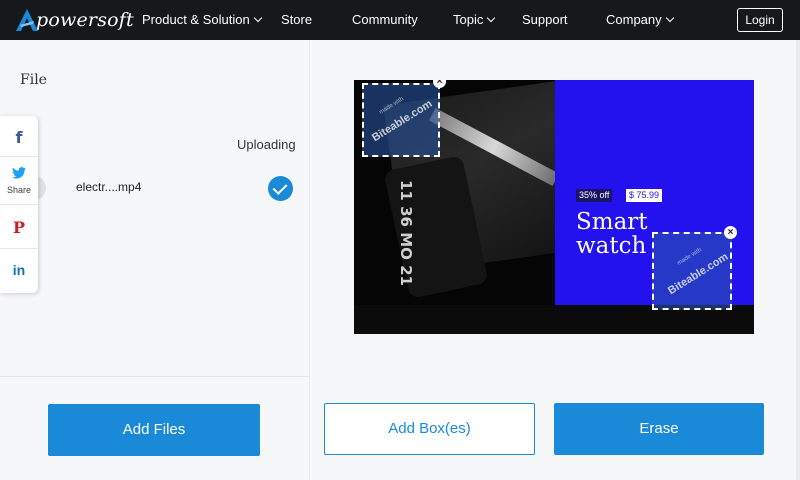  I want to click on nav-store-label: Store, so click(297, 19).